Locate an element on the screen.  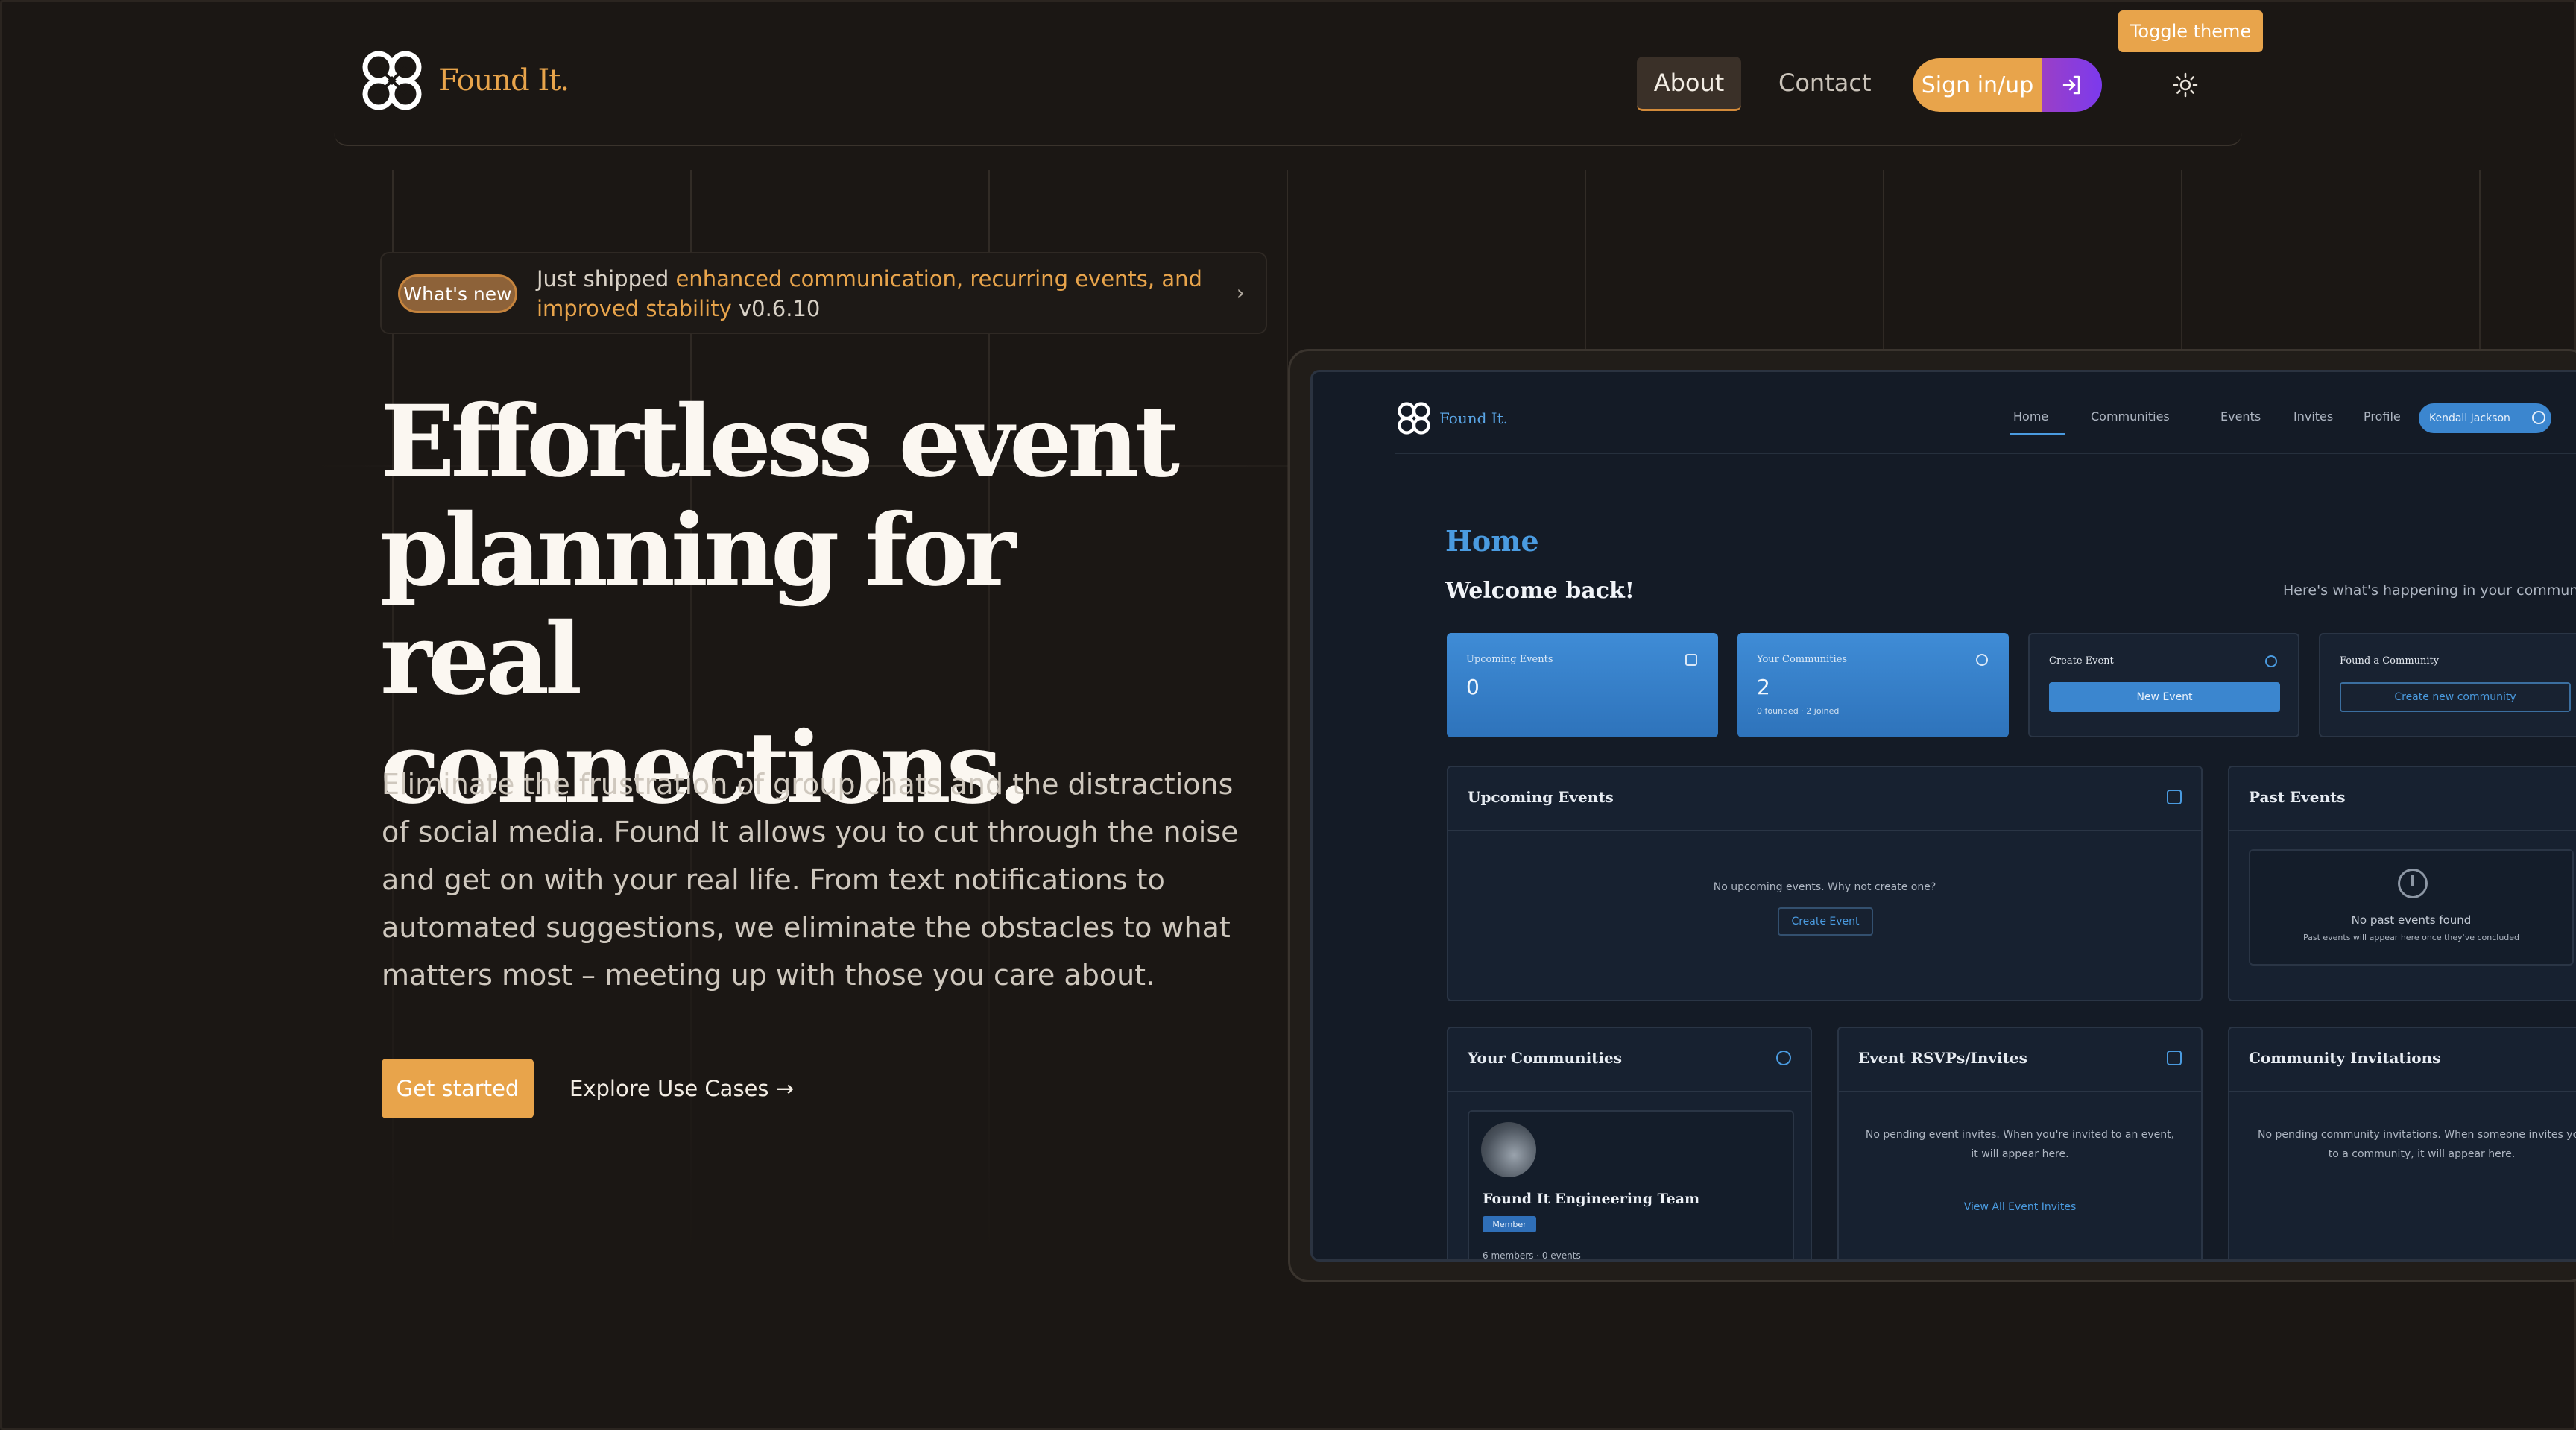
preview-nav-events: Events is located at coordinates (2240, 416).